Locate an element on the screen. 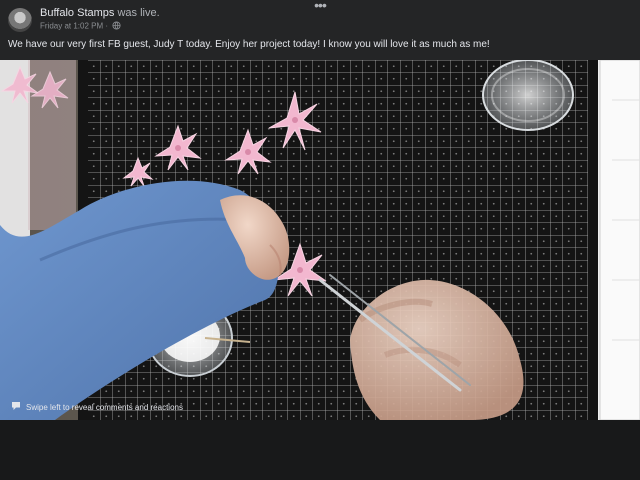 The image size is (640, 480). comment-icon is located at coordinates (16, 407).